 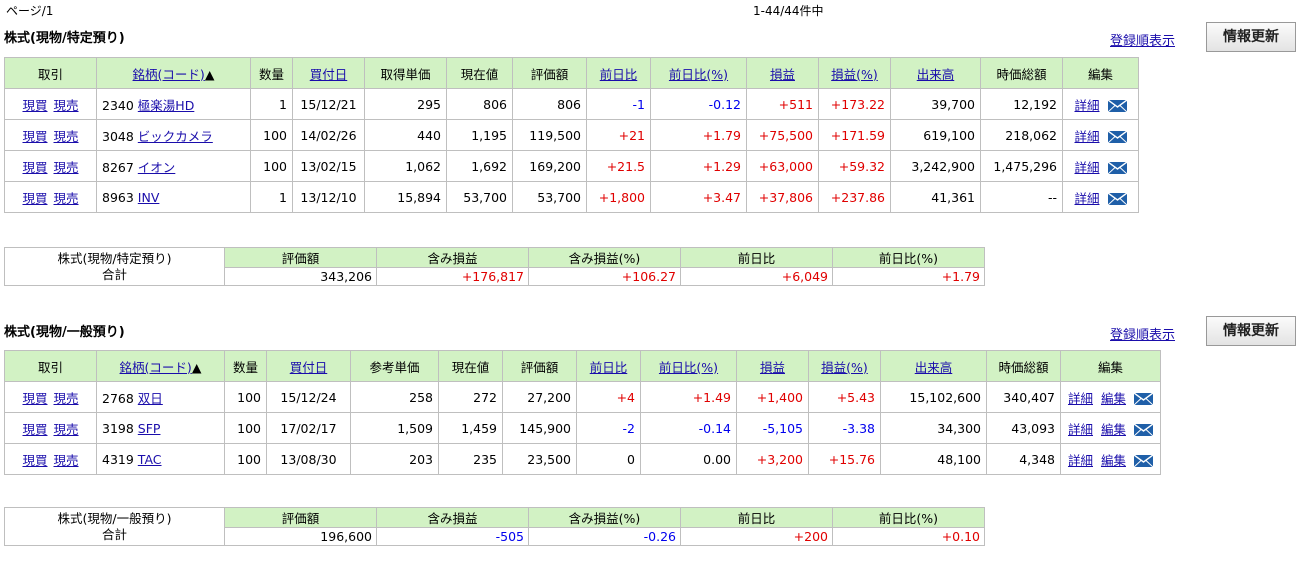 What do you see at coordinates (64, 38) in the screenshot?
I see `section-title-tokutei: 株式(現物/特定預り)` at bounding box center [64, 38].